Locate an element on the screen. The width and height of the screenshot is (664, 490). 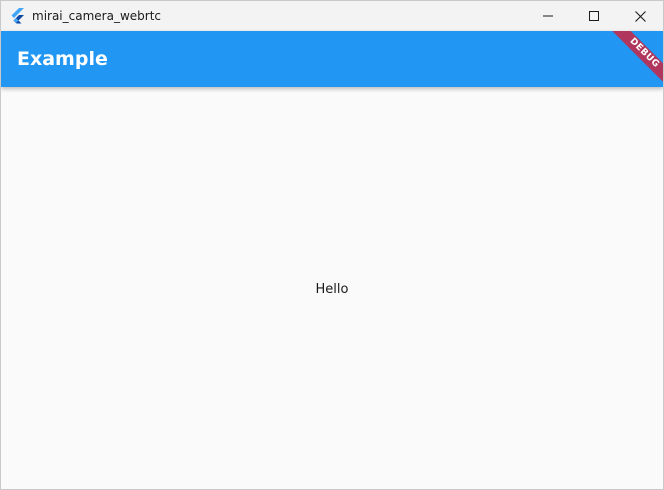
minimize-icon is located at coordinates (548, 16).